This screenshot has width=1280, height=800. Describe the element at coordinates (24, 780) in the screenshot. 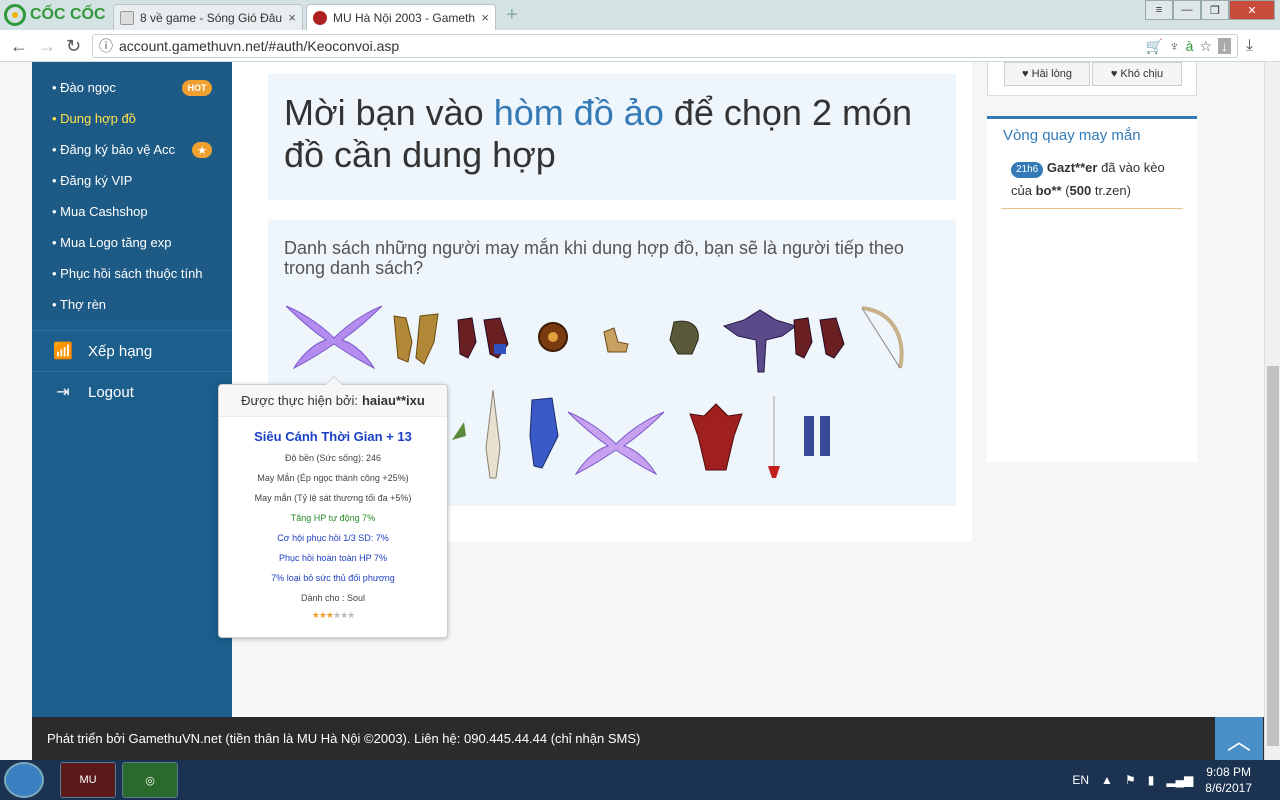

I see `windows-start-icon` at that location.